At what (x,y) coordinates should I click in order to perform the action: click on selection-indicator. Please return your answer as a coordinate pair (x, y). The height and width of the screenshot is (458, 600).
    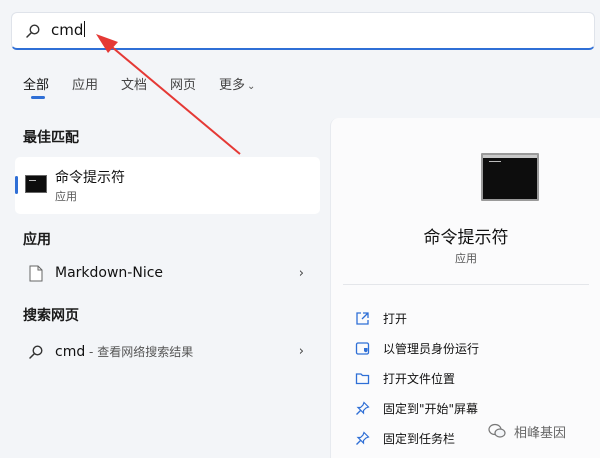
    Looking at the image, I should click on (16, 185).